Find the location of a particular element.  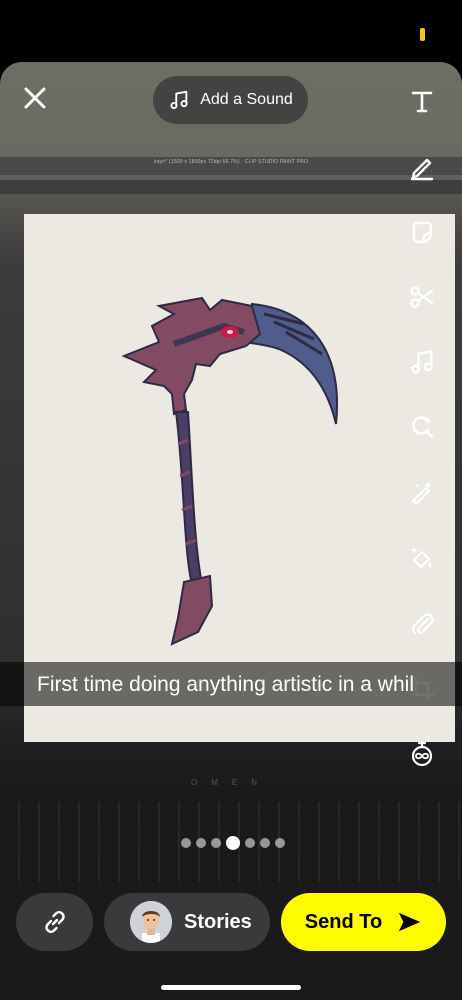

link-button is located at coordinates (54, 922).